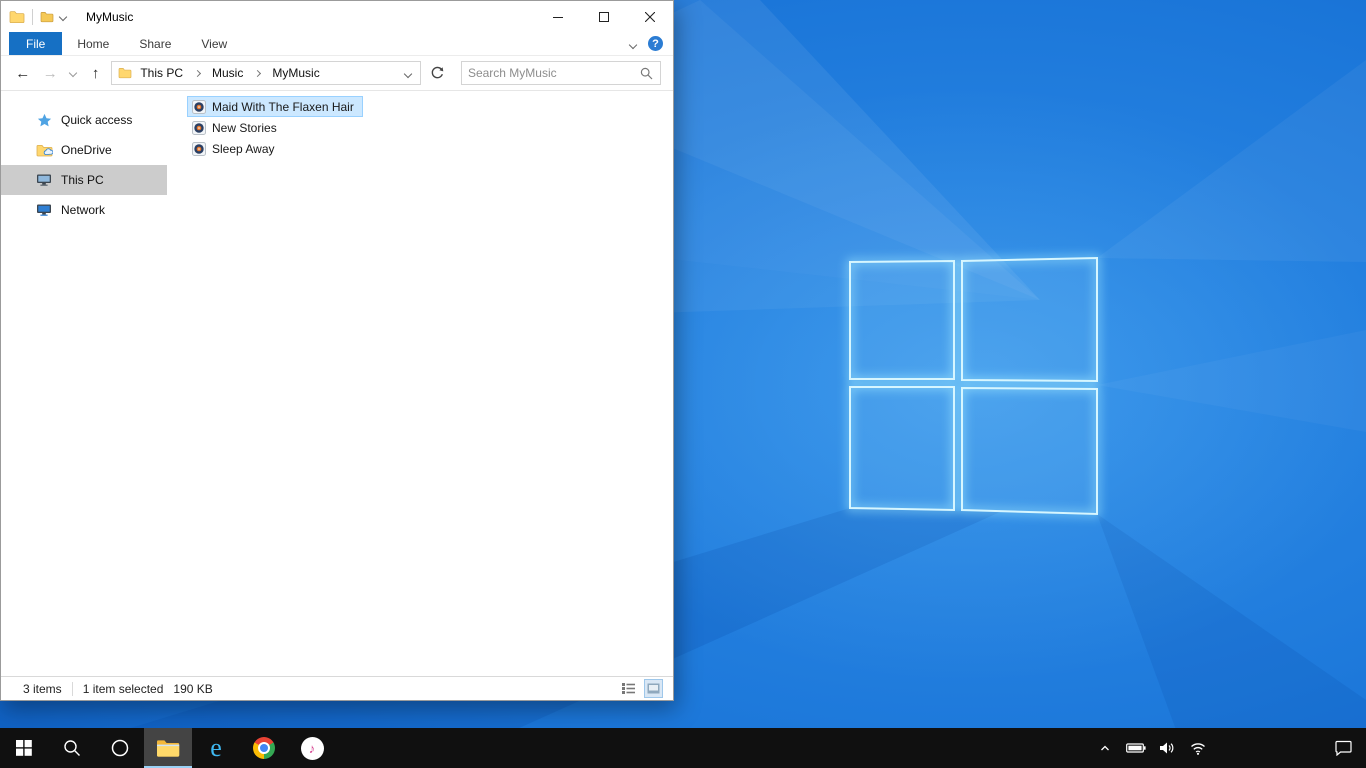 The image size is (1366, 768). I want to click on sidebar-item-label: This PC, so click(82, 180).